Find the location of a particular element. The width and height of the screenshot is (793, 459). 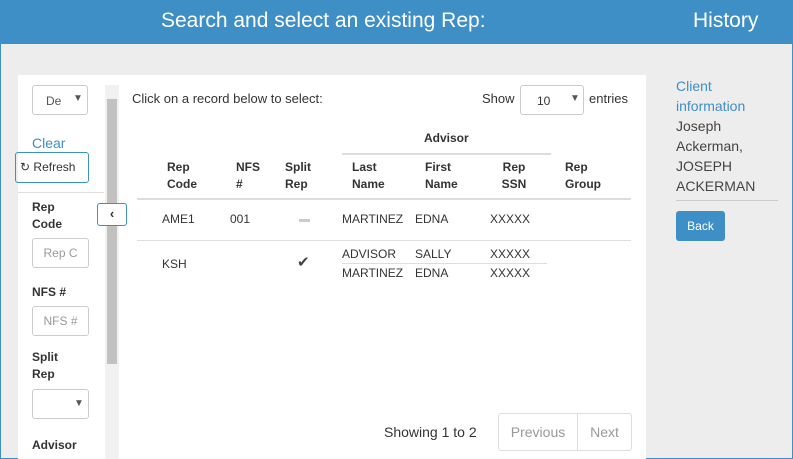

split-rep-label: Split Rep is located at coordinates (45, 365).